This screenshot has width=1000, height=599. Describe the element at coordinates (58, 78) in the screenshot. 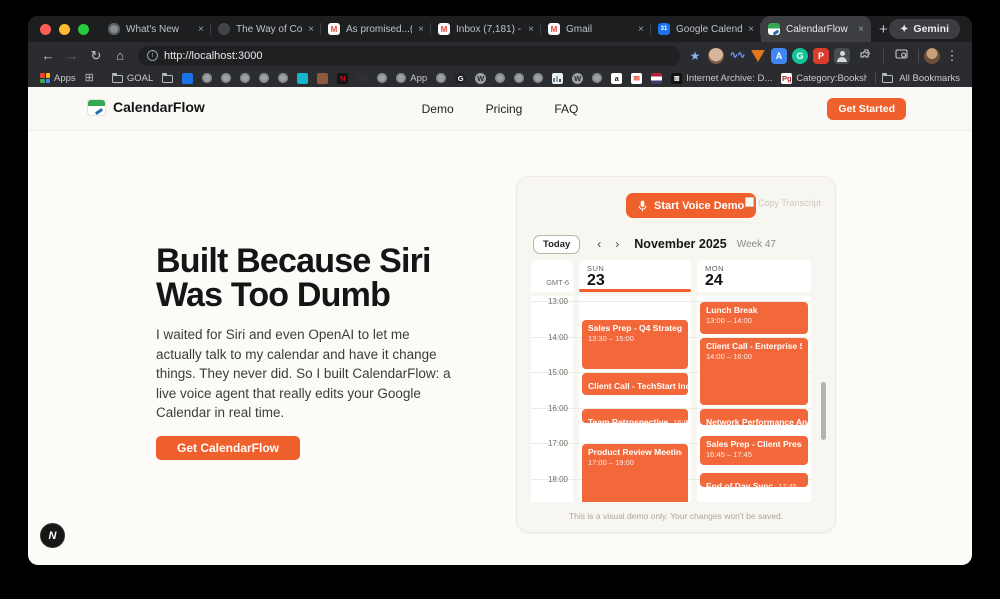

I see `bookmark-item: Apps` at that location.